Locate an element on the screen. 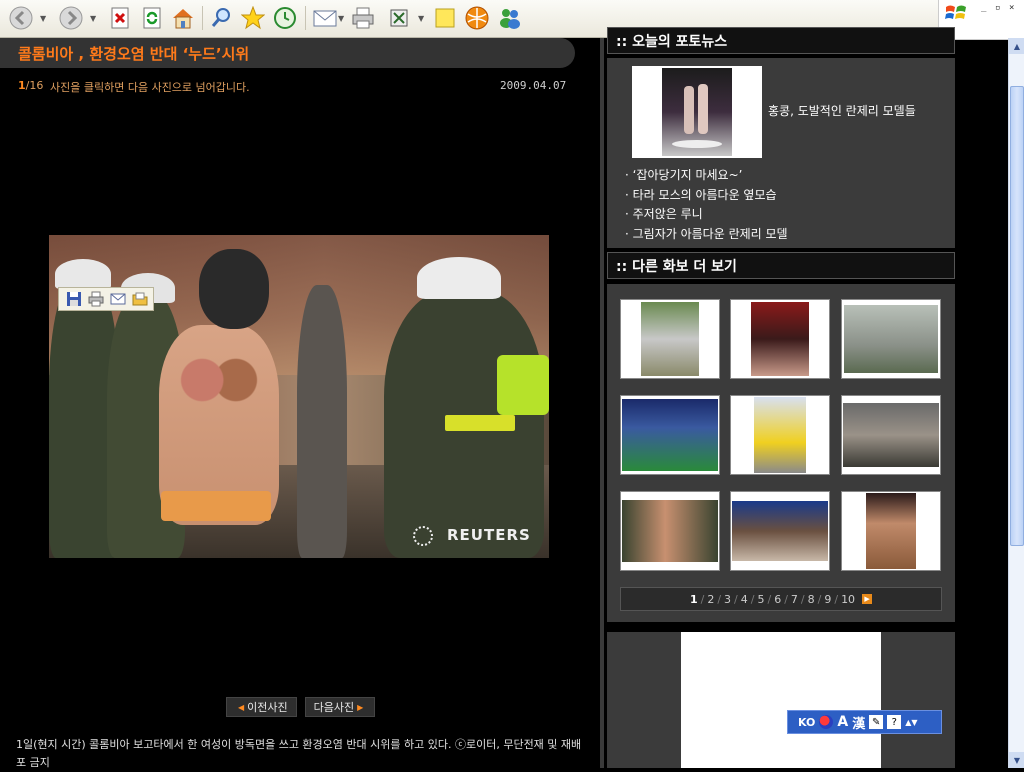 This screenshot has width=1024, height=772. history-icon is located at coordinates (285, 18).